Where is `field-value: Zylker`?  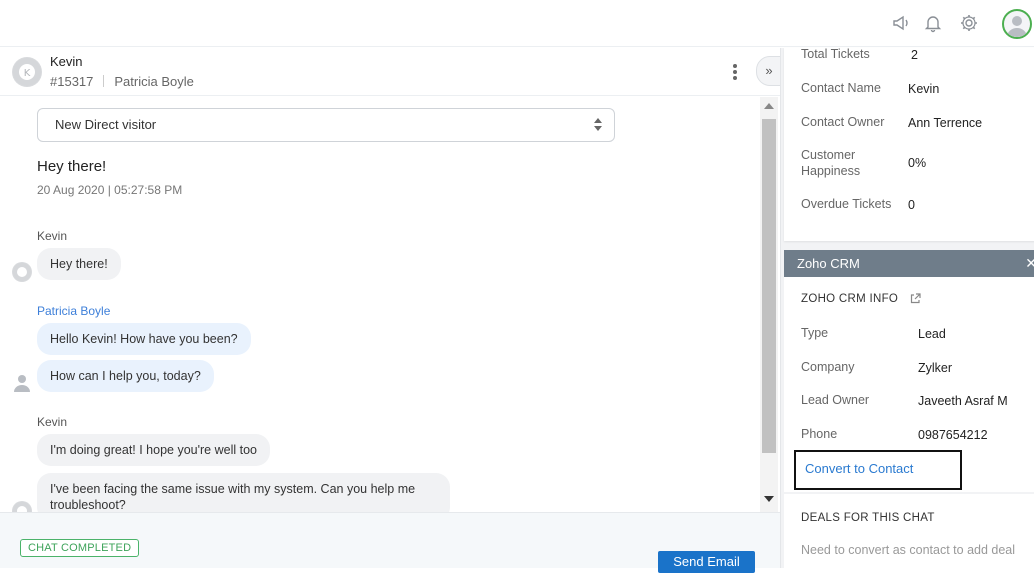
field-value: Zylker is located at coordinates (935, 368).